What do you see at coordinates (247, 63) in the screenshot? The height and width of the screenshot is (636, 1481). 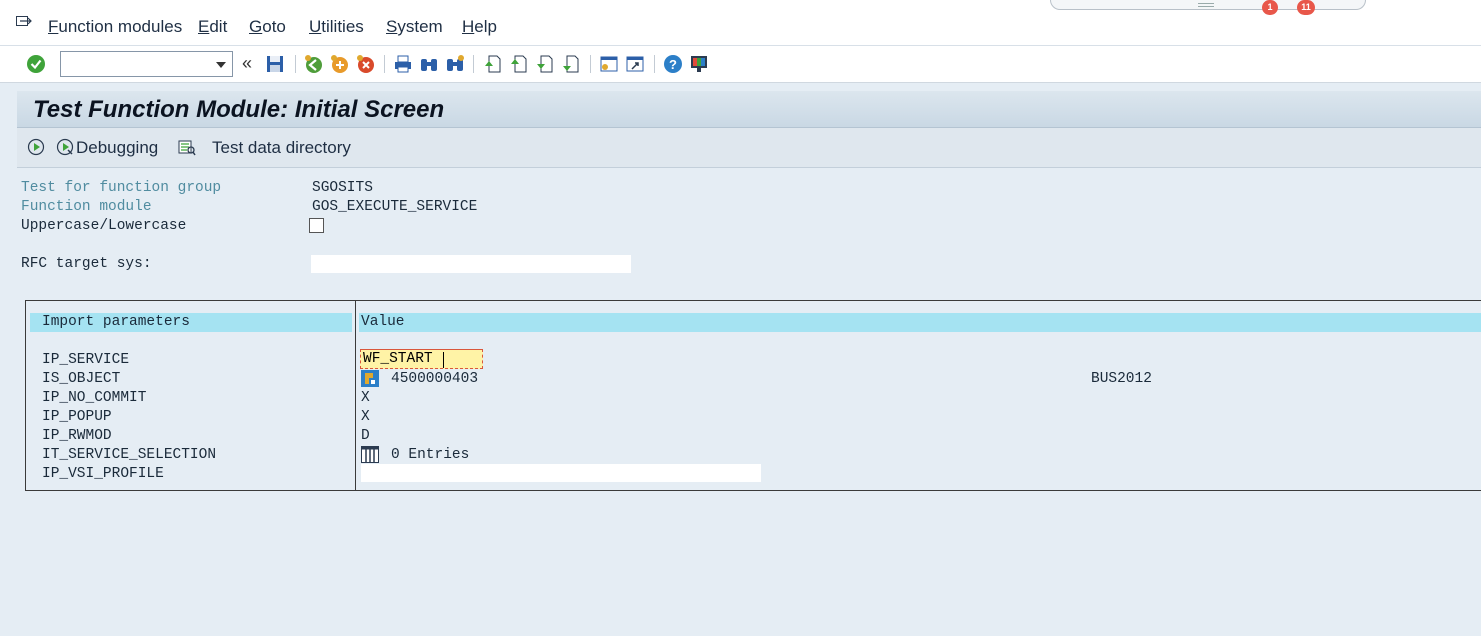 I see `collapse-command-icon: «` at bounding box center [247, 63].